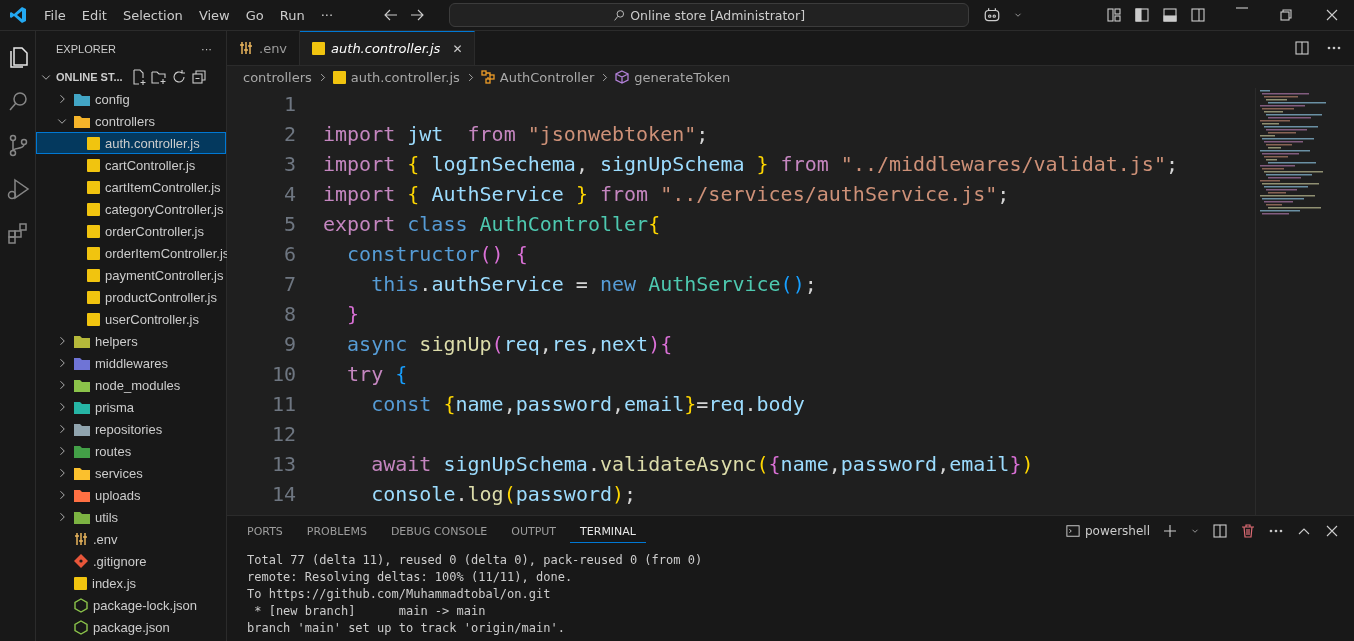  Describe the element at coordinates (131, 297) in the screenshot. I see `explorer-file: productController.js` at that location.